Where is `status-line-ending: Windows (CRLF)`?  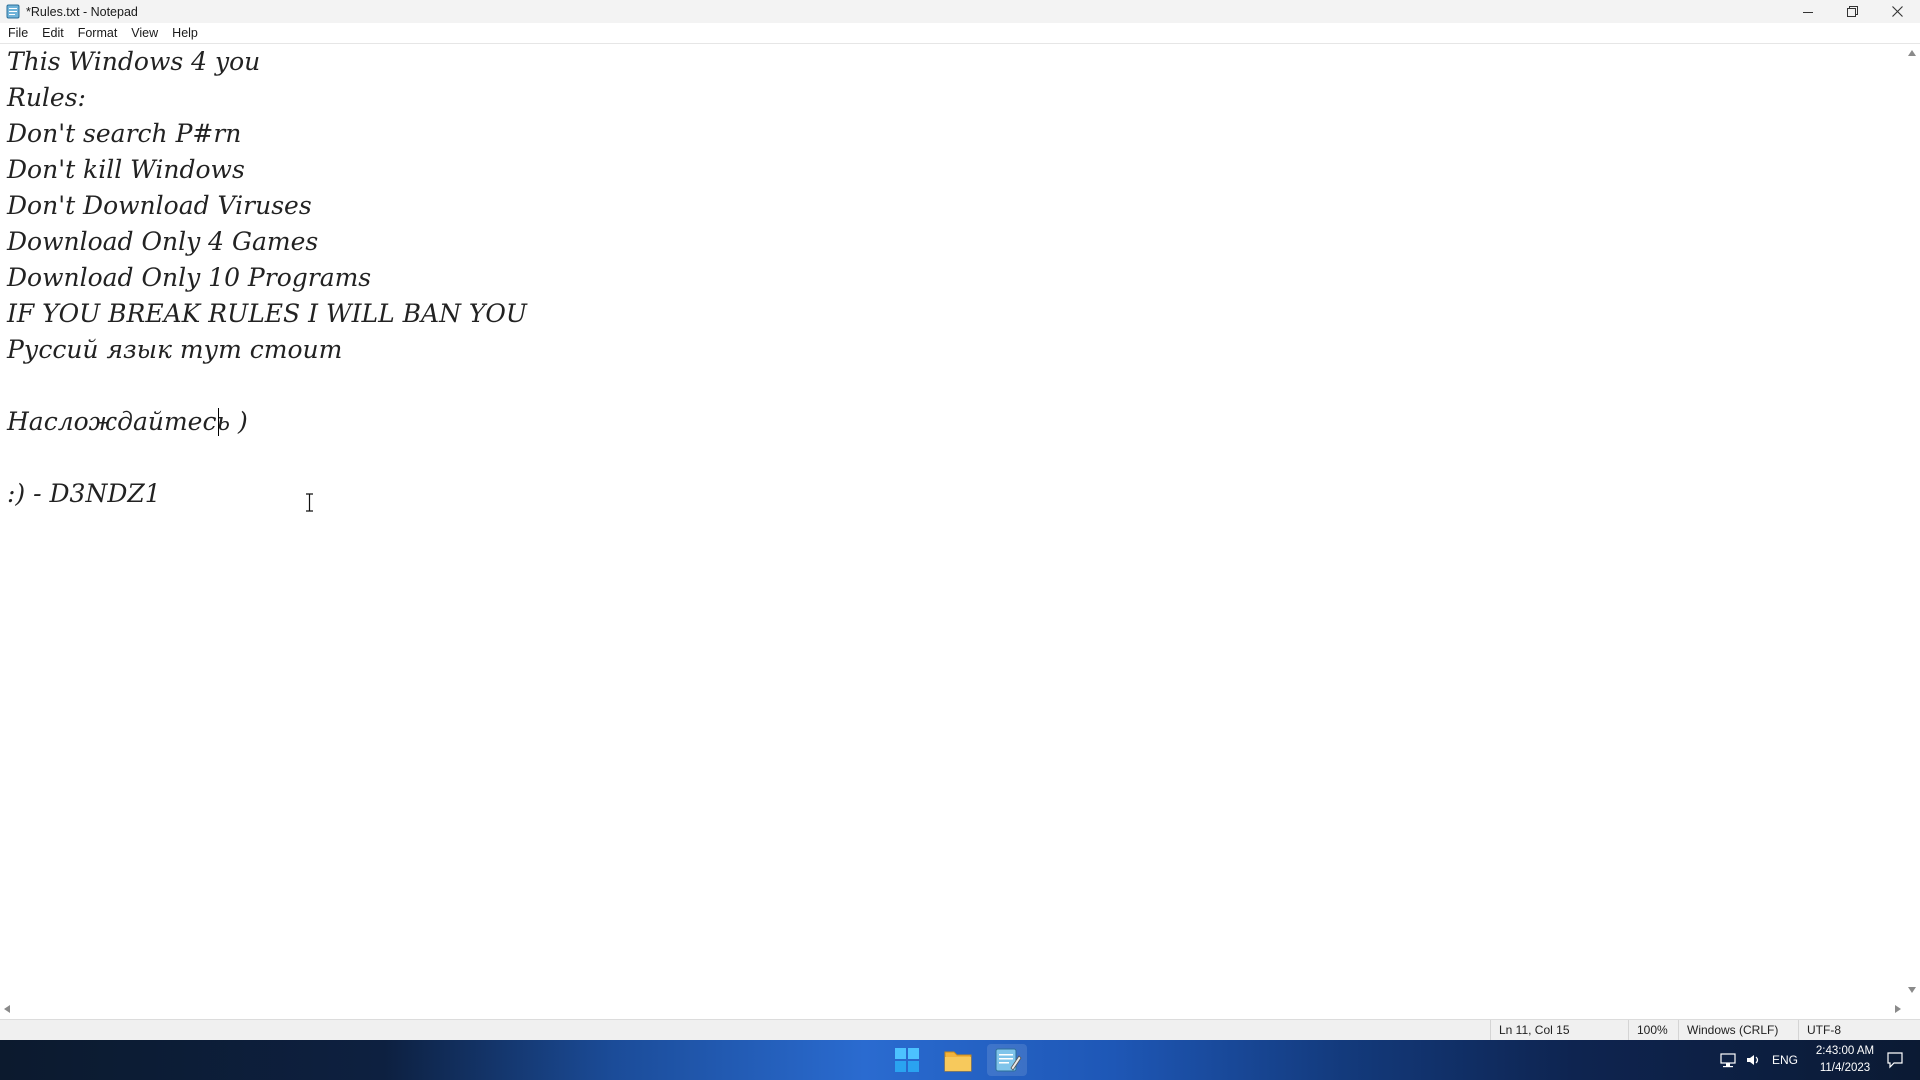
status-line-ending: Windows (CRLF) is located at coordinates (1742, 1030).